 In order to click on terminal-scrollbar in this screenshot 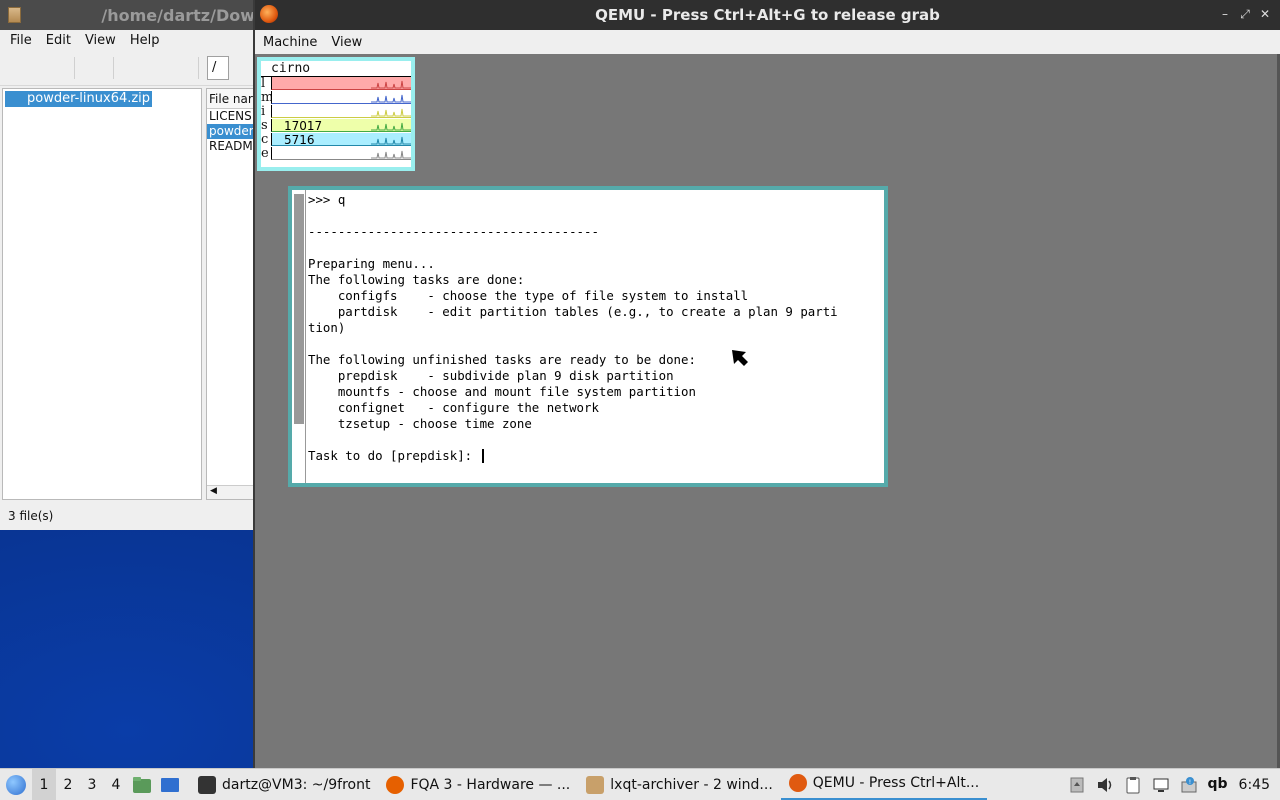, I will do `click(299, 336)`.